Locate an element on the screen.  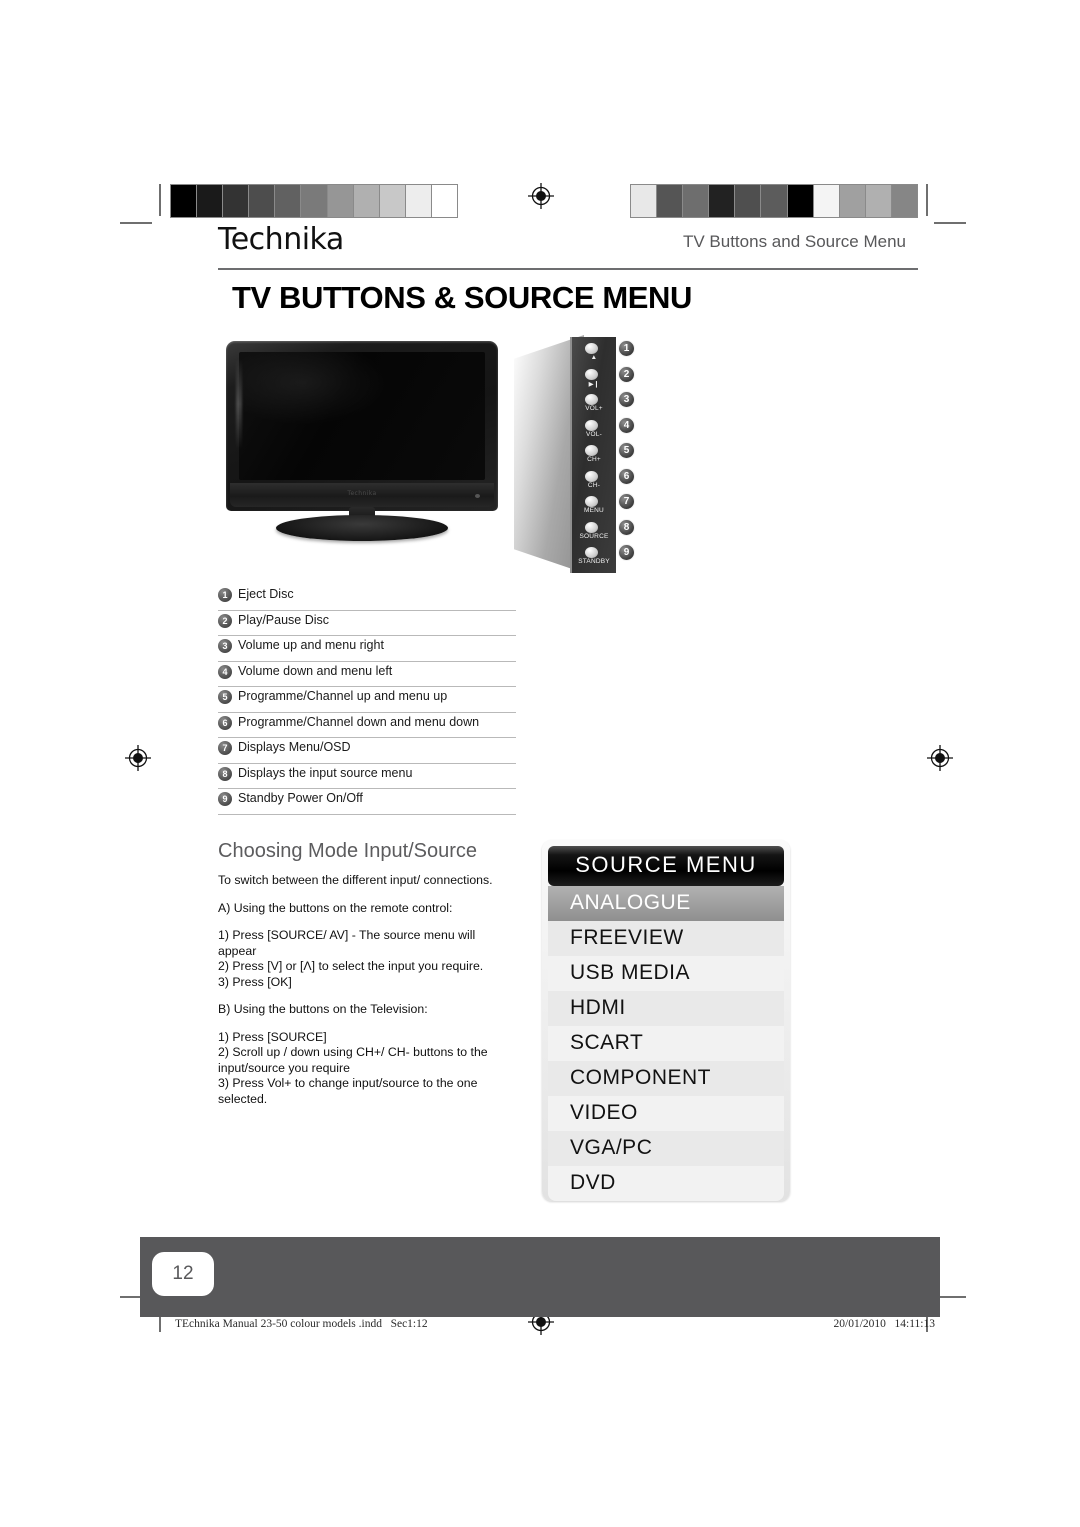
legend-row: 5 Programme/Channel up and menu up is located at coordinates (367, 700).